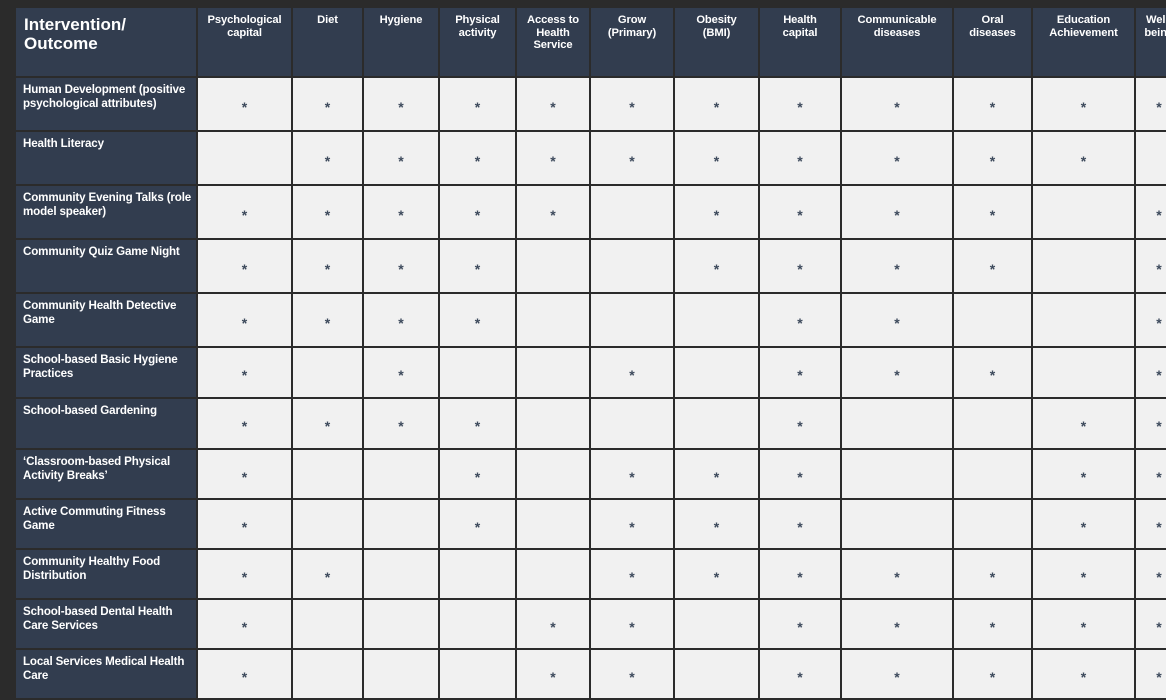 Image resolution: width=1166 pixels, height=700 pixels. Describe the element at coordinates (106, 524) in the screenshot. I see `row-label-9: Active Commuting Fitness Game` at that location.